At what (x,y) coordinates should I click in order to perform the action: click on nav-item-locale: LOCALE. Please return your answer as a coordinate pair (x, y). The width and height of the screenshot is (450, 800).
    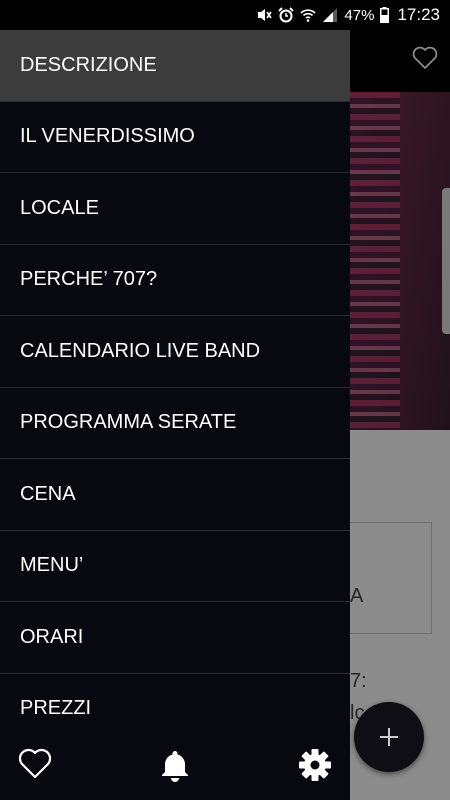
    Looking at the image, I should click on (175, 209).